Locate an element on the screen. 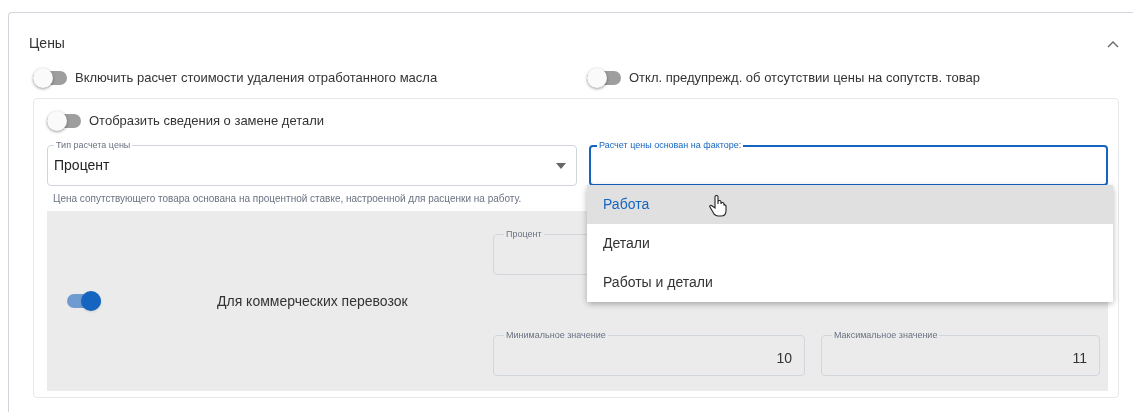  hand-cursor-icon is located at coordinates (718, 206).